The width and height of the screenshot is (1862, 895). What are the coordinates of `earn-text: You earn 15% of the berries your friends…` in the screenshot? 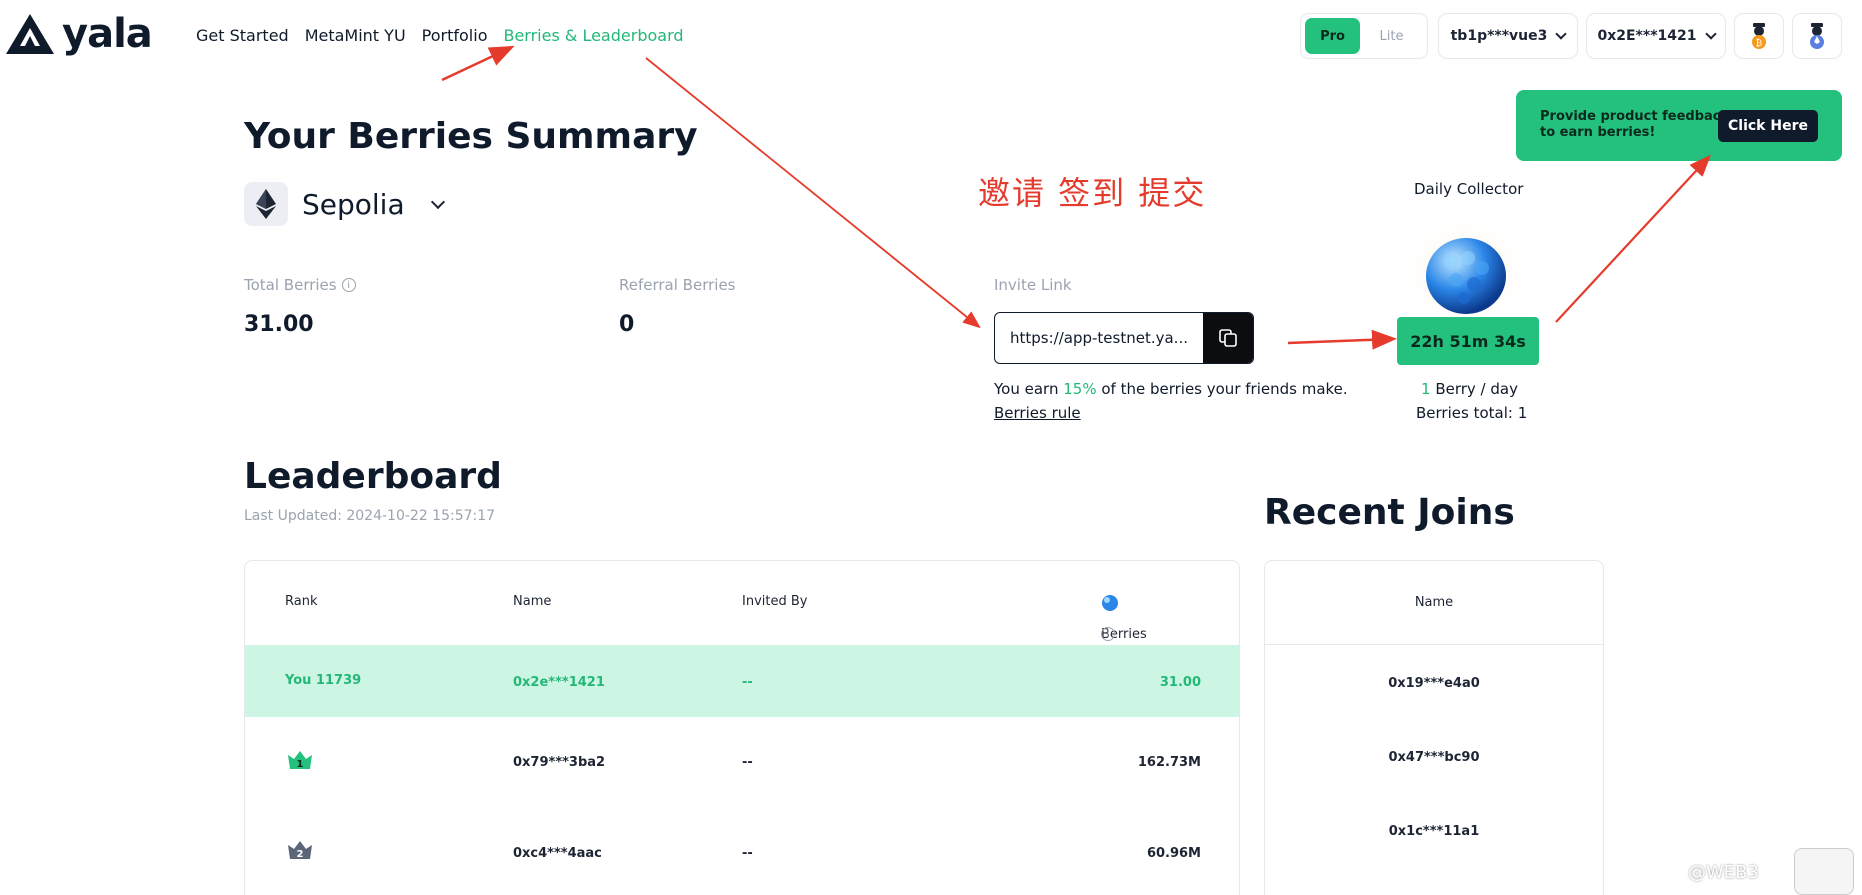 It's located at (1171, 389).